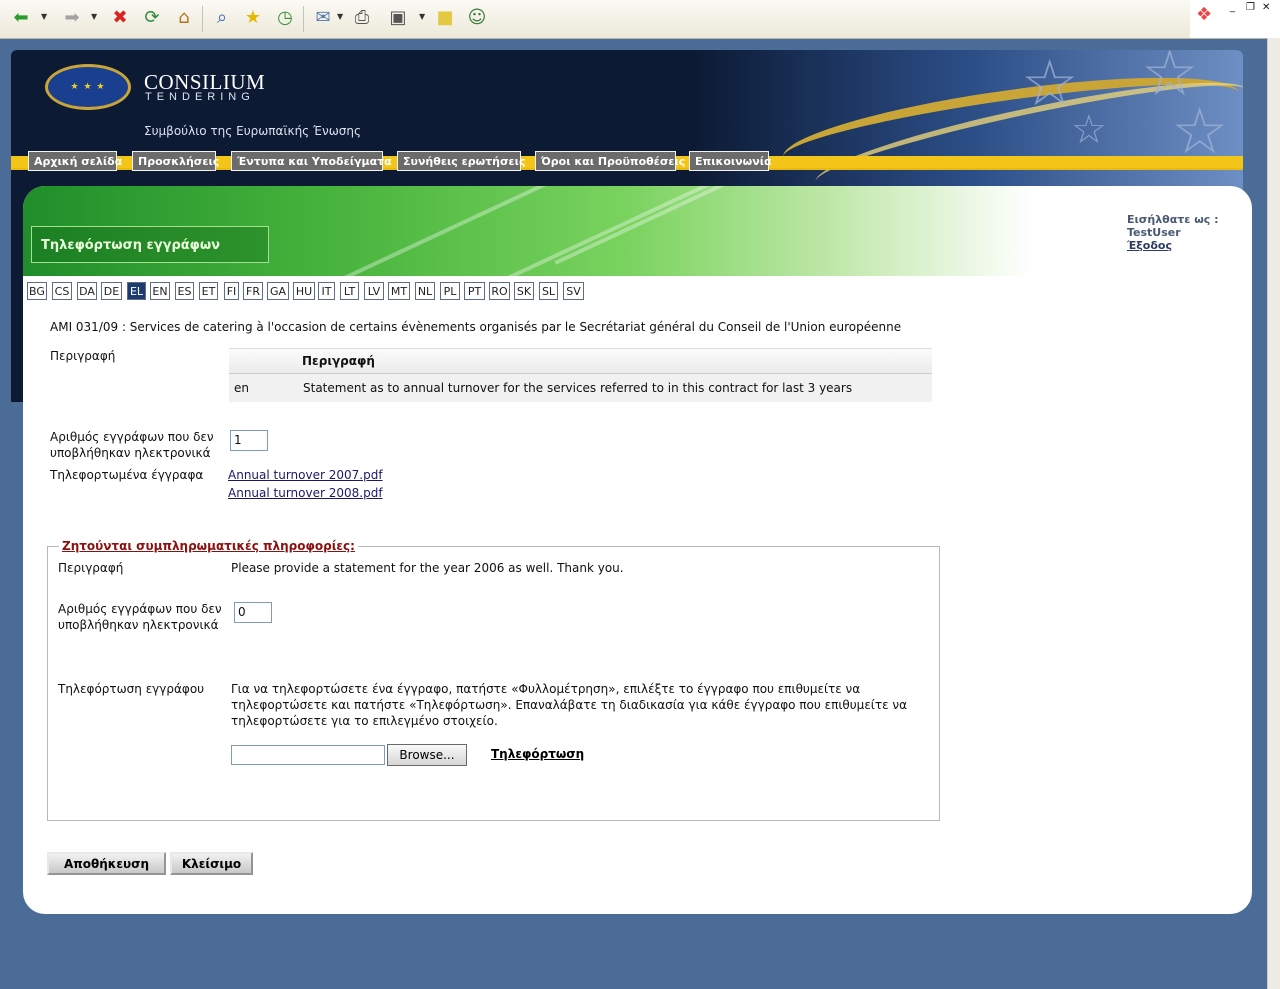 The image size is (1280, 989). I want to click on banner-streak, so click(473, 235).